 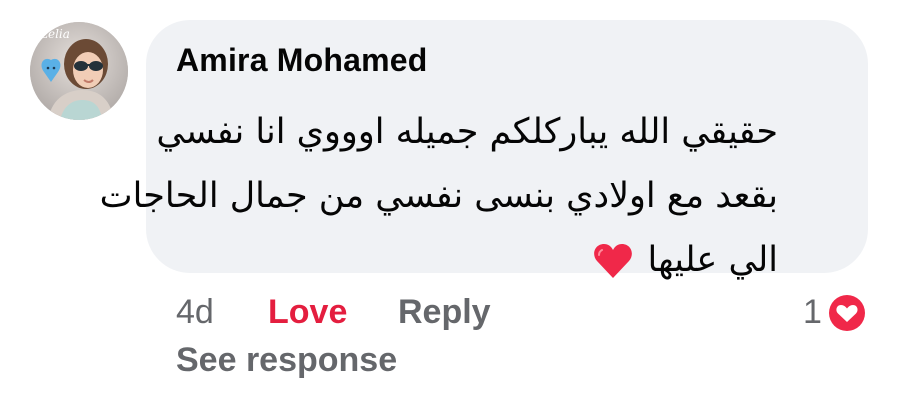 What do you see at coordinates (847, 313) in the screenshot?
I see `heart-reaction-icon` at bounding box center [847, 313].